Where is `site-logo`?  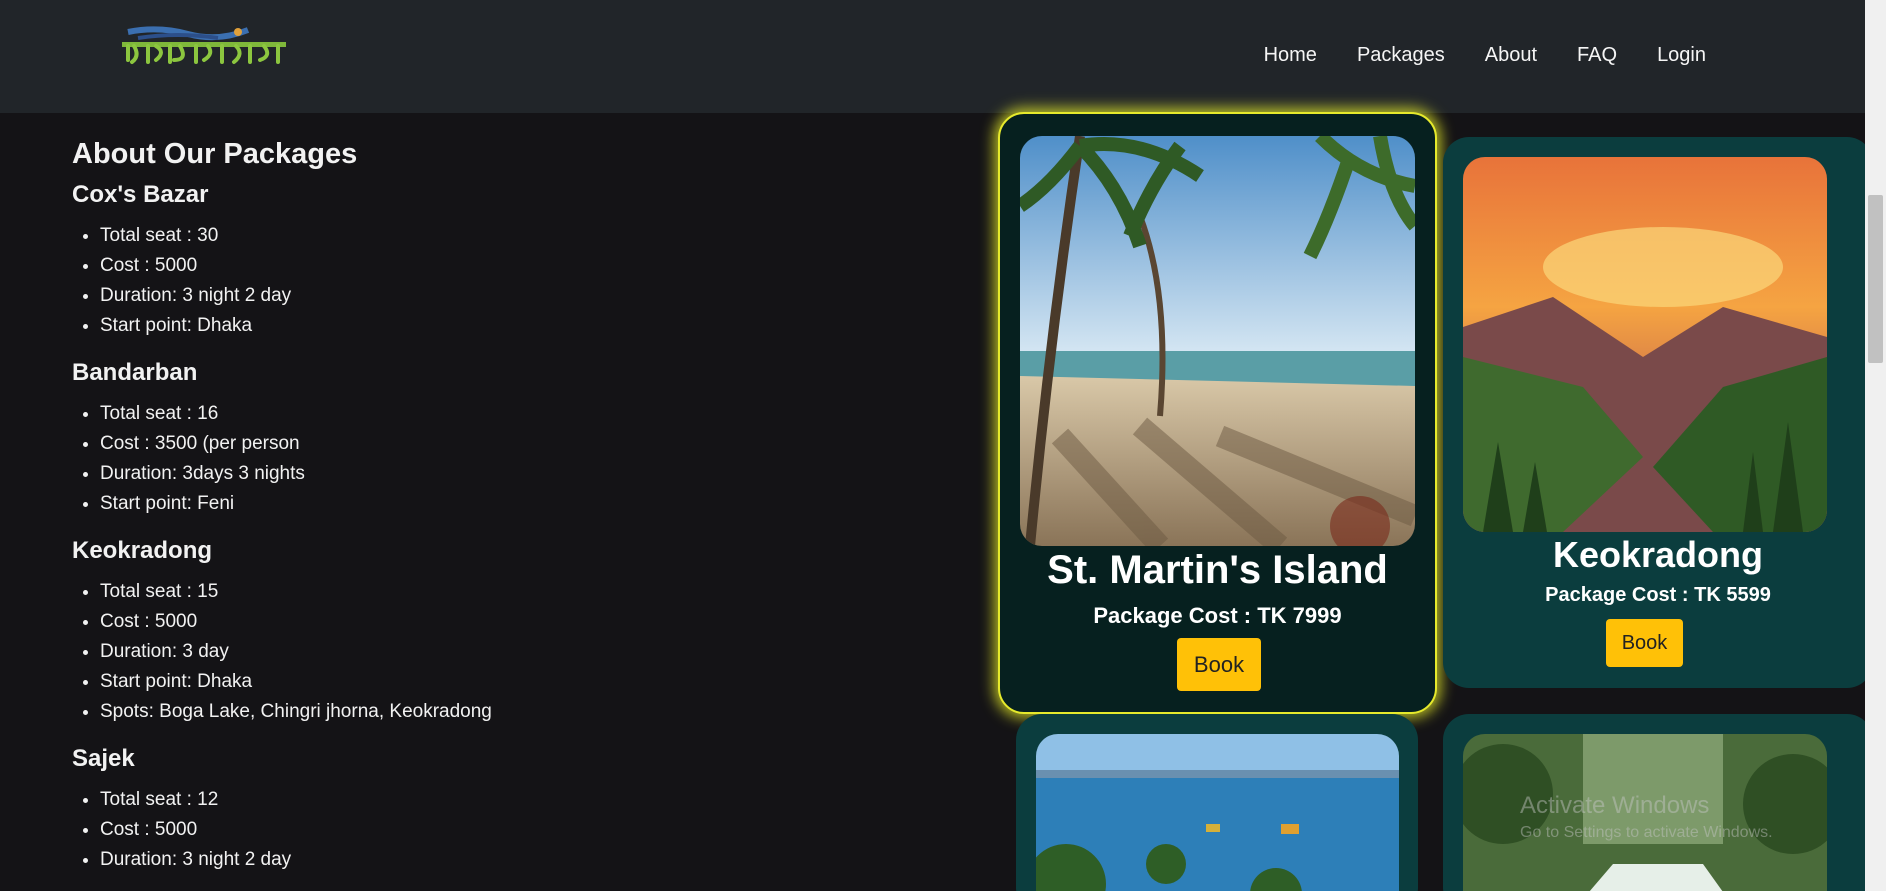 site-logo is located at coordinates (203, 47).